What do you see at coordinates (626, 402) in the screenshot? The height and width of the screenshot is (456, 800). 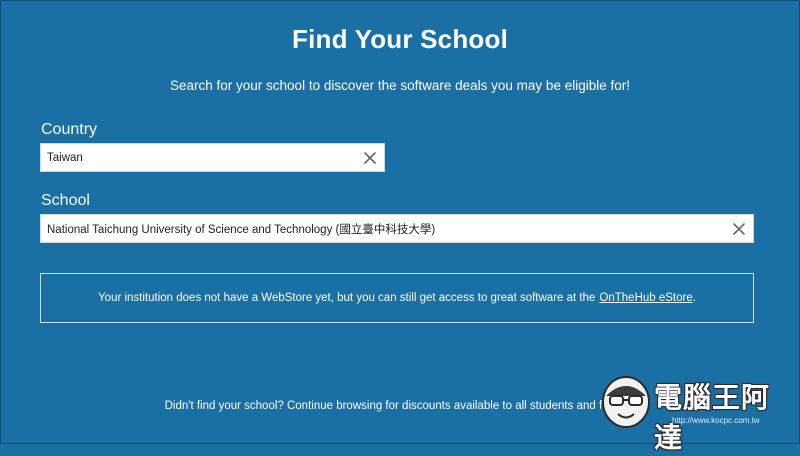 I see `mascot-icon` at bounding box center [626, 402].